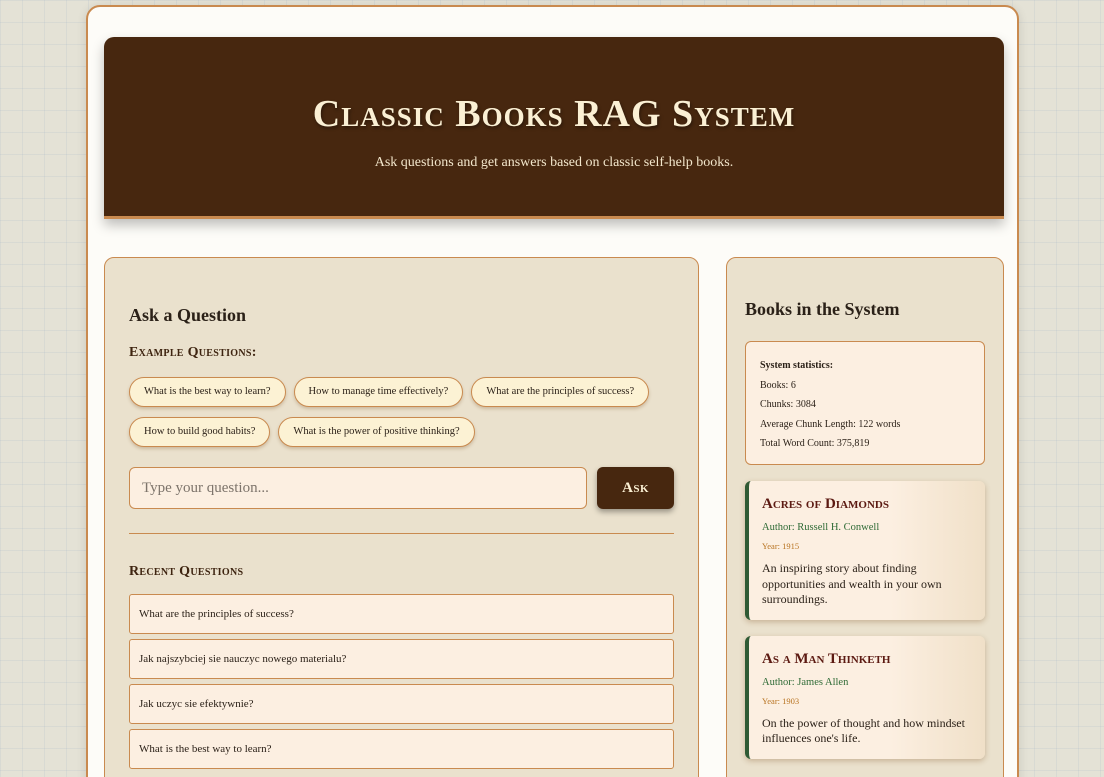  Describe the element at coordinates (825, 504) in the screenshot. I see `book-title: Acres of Diamonds` at that location.